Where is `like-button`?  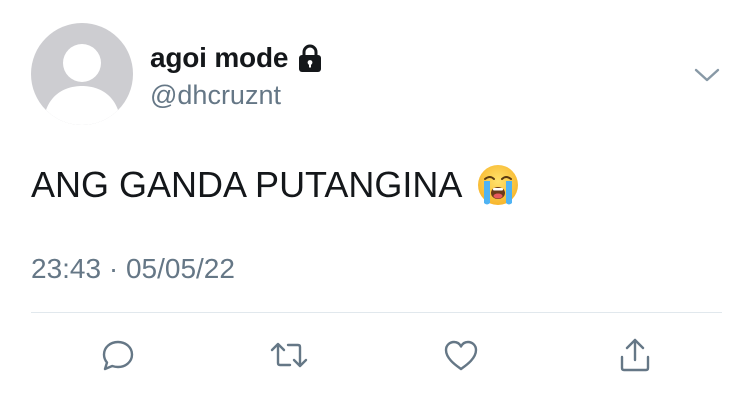 like-button is located at coordinates (461, 355).